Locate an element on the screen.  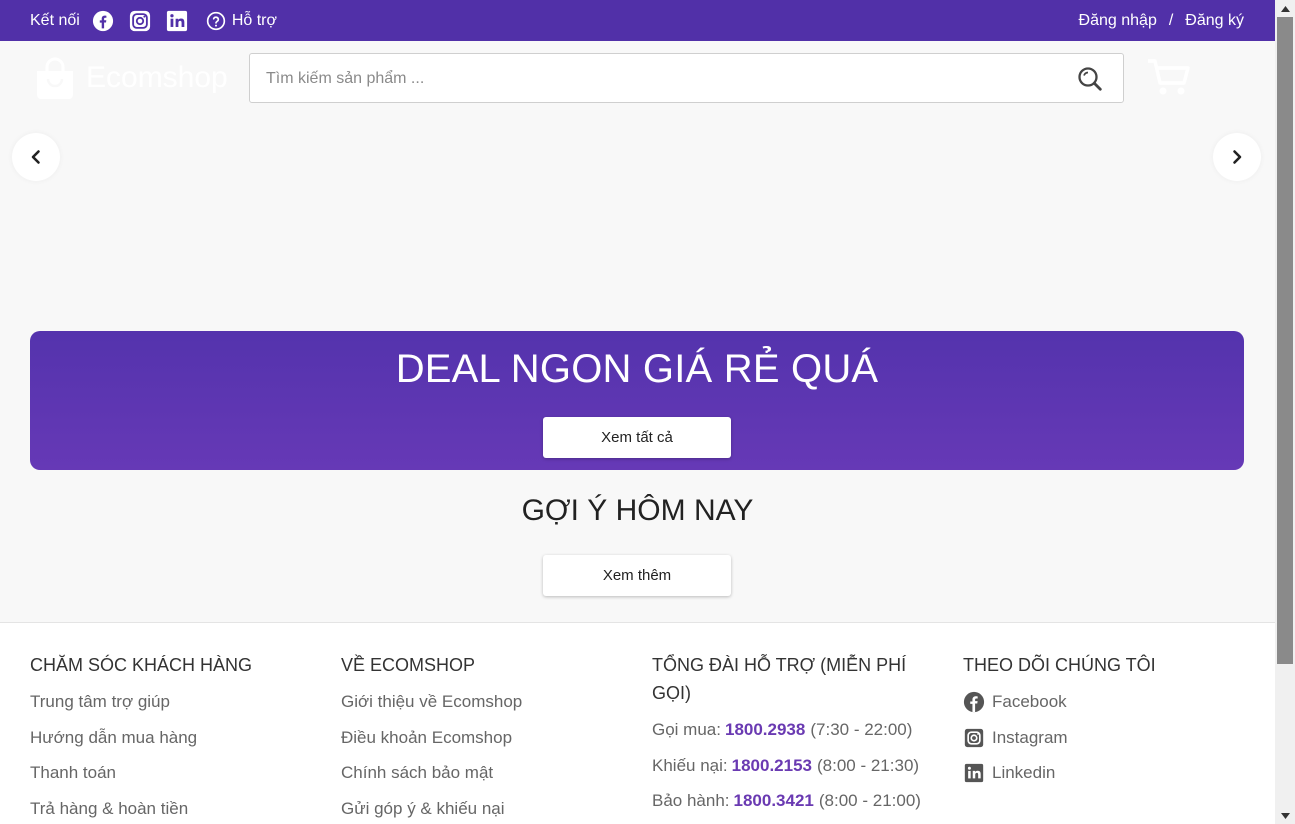
hotline-row: Gọi mua: 1800.2938 (7:30 - 22:00) is located at coordinates (782, 729).